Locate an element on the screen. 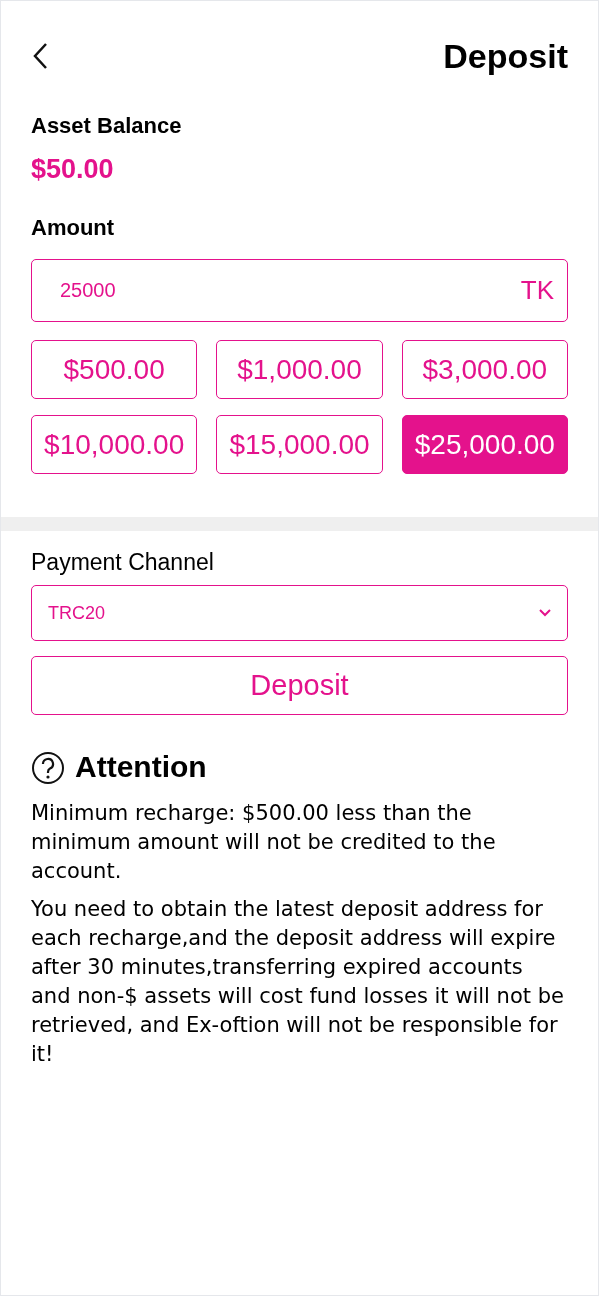  balance-value: $50.00 is located at coordinates (73, 169).